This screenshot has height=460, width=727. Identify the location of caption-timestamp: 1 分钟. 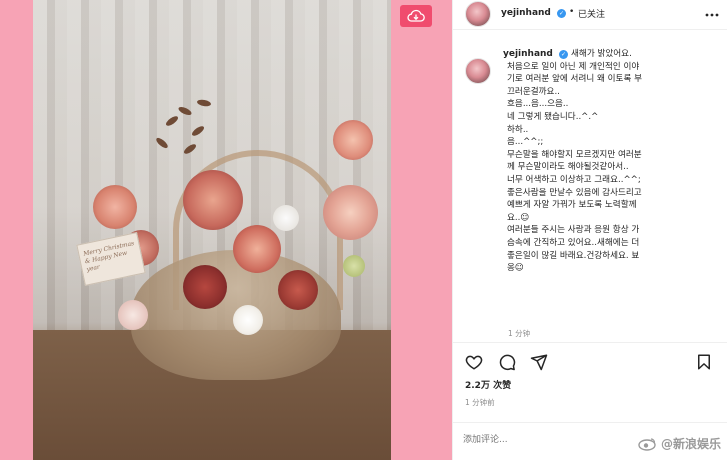
(519, 333).